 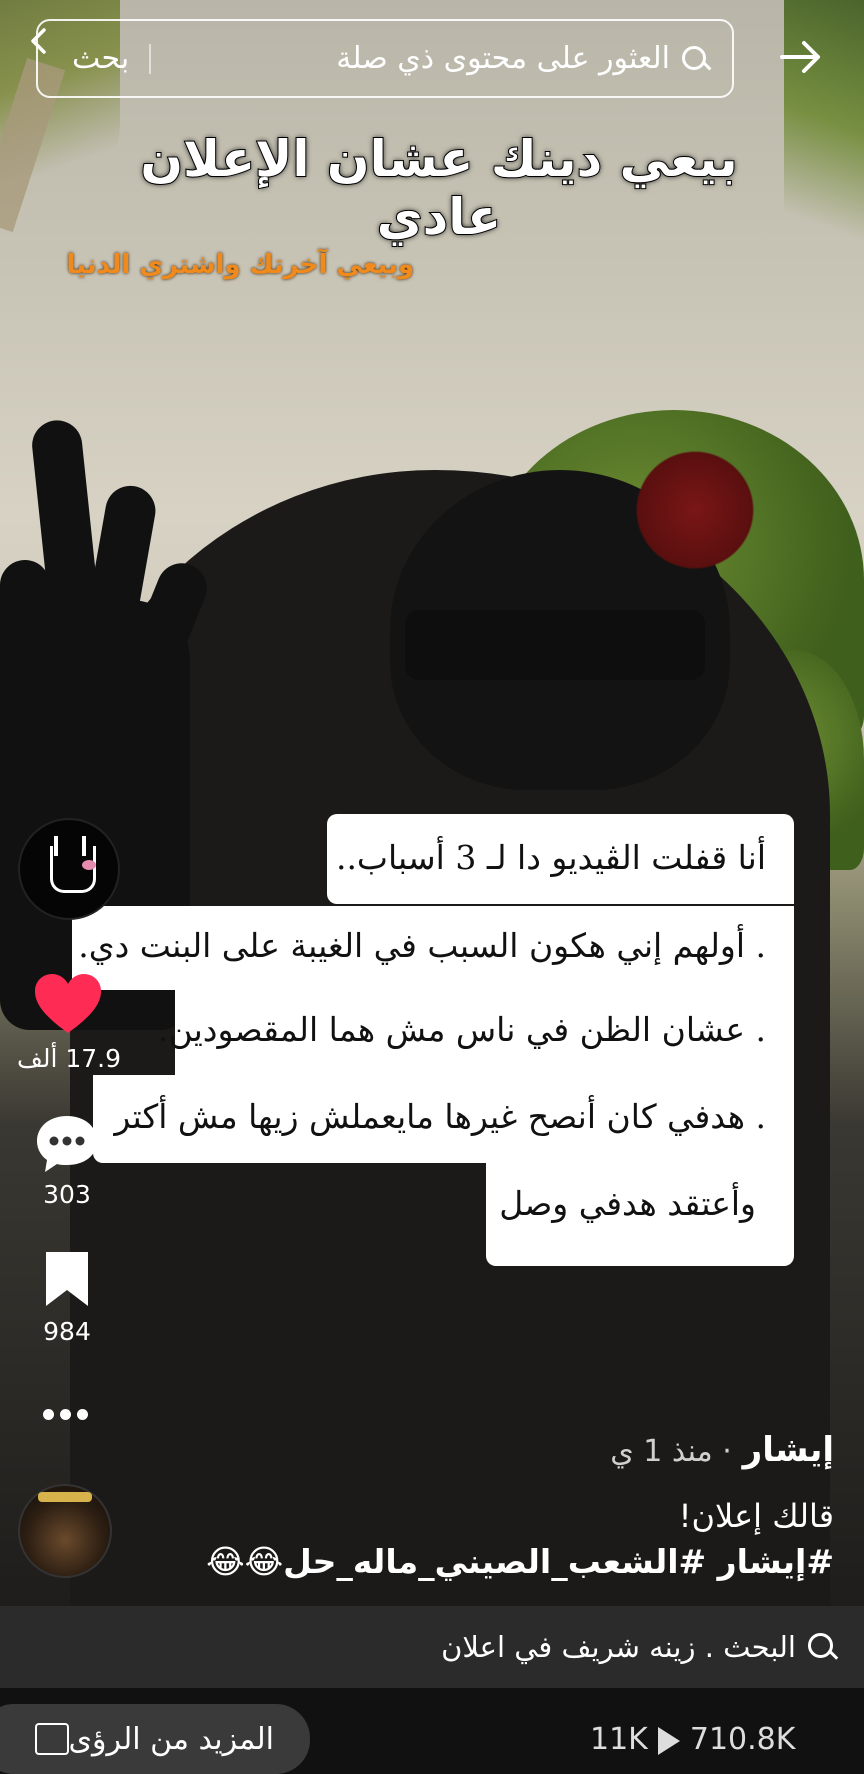 What do you see at coordinates (67, 1144) in the screenshot?
I see `comment-icon` at bounding box center [67, 1144].